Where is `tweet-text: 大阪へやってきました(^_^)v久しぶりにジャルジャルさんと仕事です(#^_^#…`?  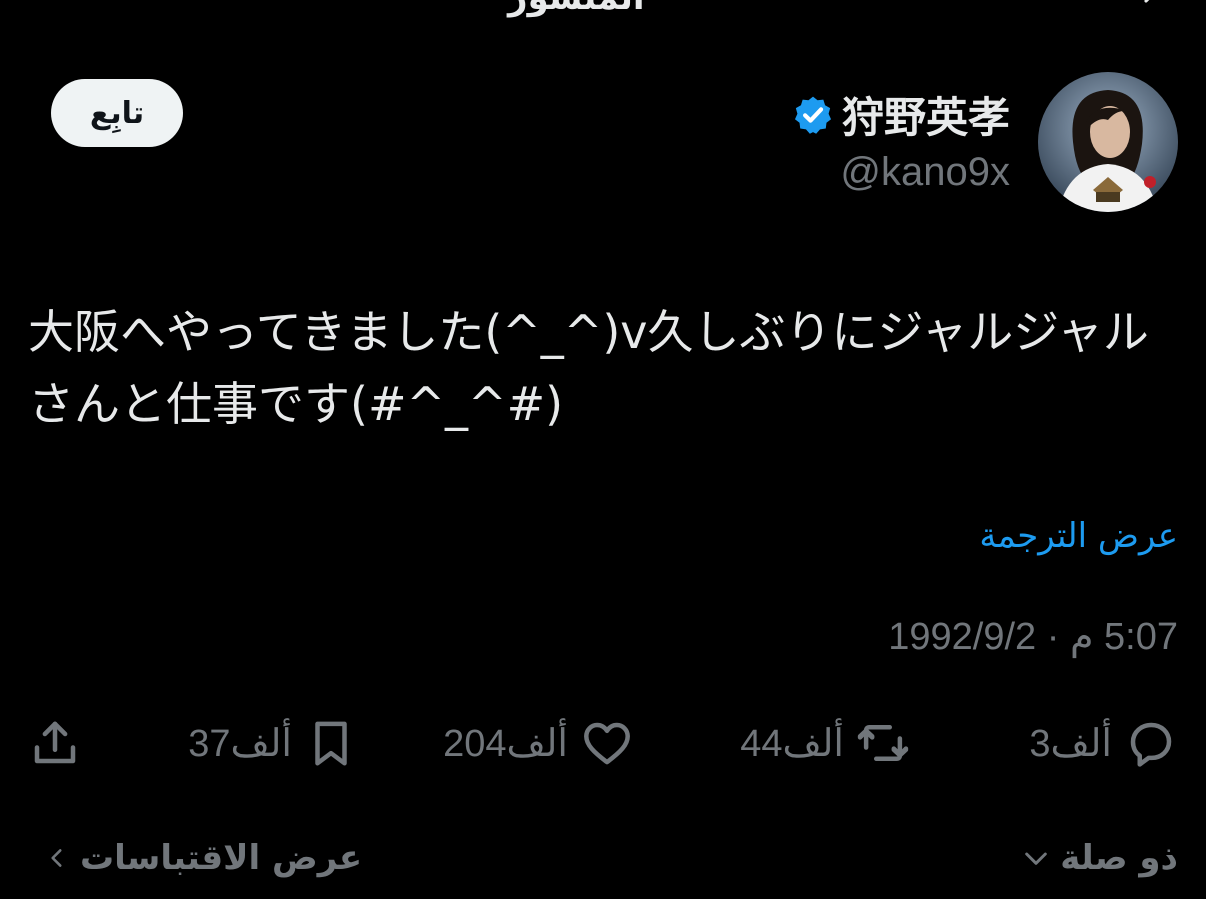
tweet-text: 大阪へやってきました(^_^)v久しぶりにジャルジャルさんと仕事です(#^_^#… is located at coordinates (588, 368).